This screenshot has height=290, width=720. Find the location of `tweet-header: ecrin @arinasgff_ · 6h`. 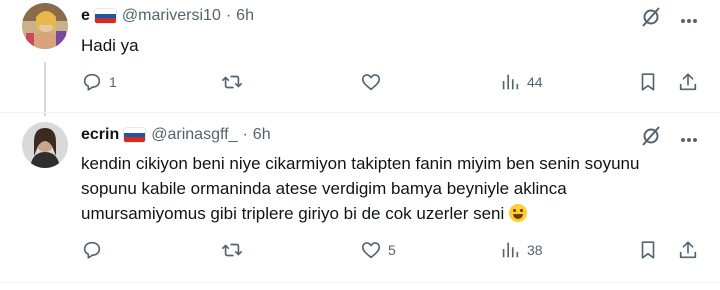

tweet-header: ecrin @arinasgff_ · 6h is located at coordinates (176, 135).